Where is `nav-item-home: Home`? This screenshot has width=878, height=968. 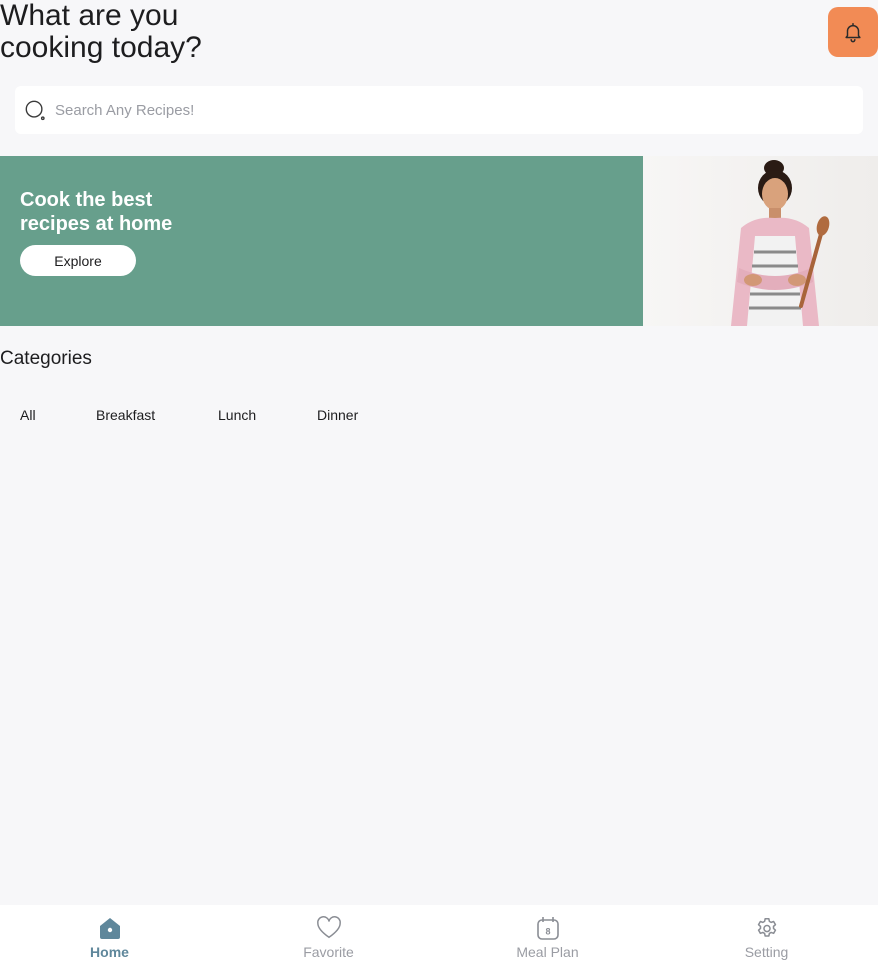 nav-item-home: Home is located at coordinates (109, 936).